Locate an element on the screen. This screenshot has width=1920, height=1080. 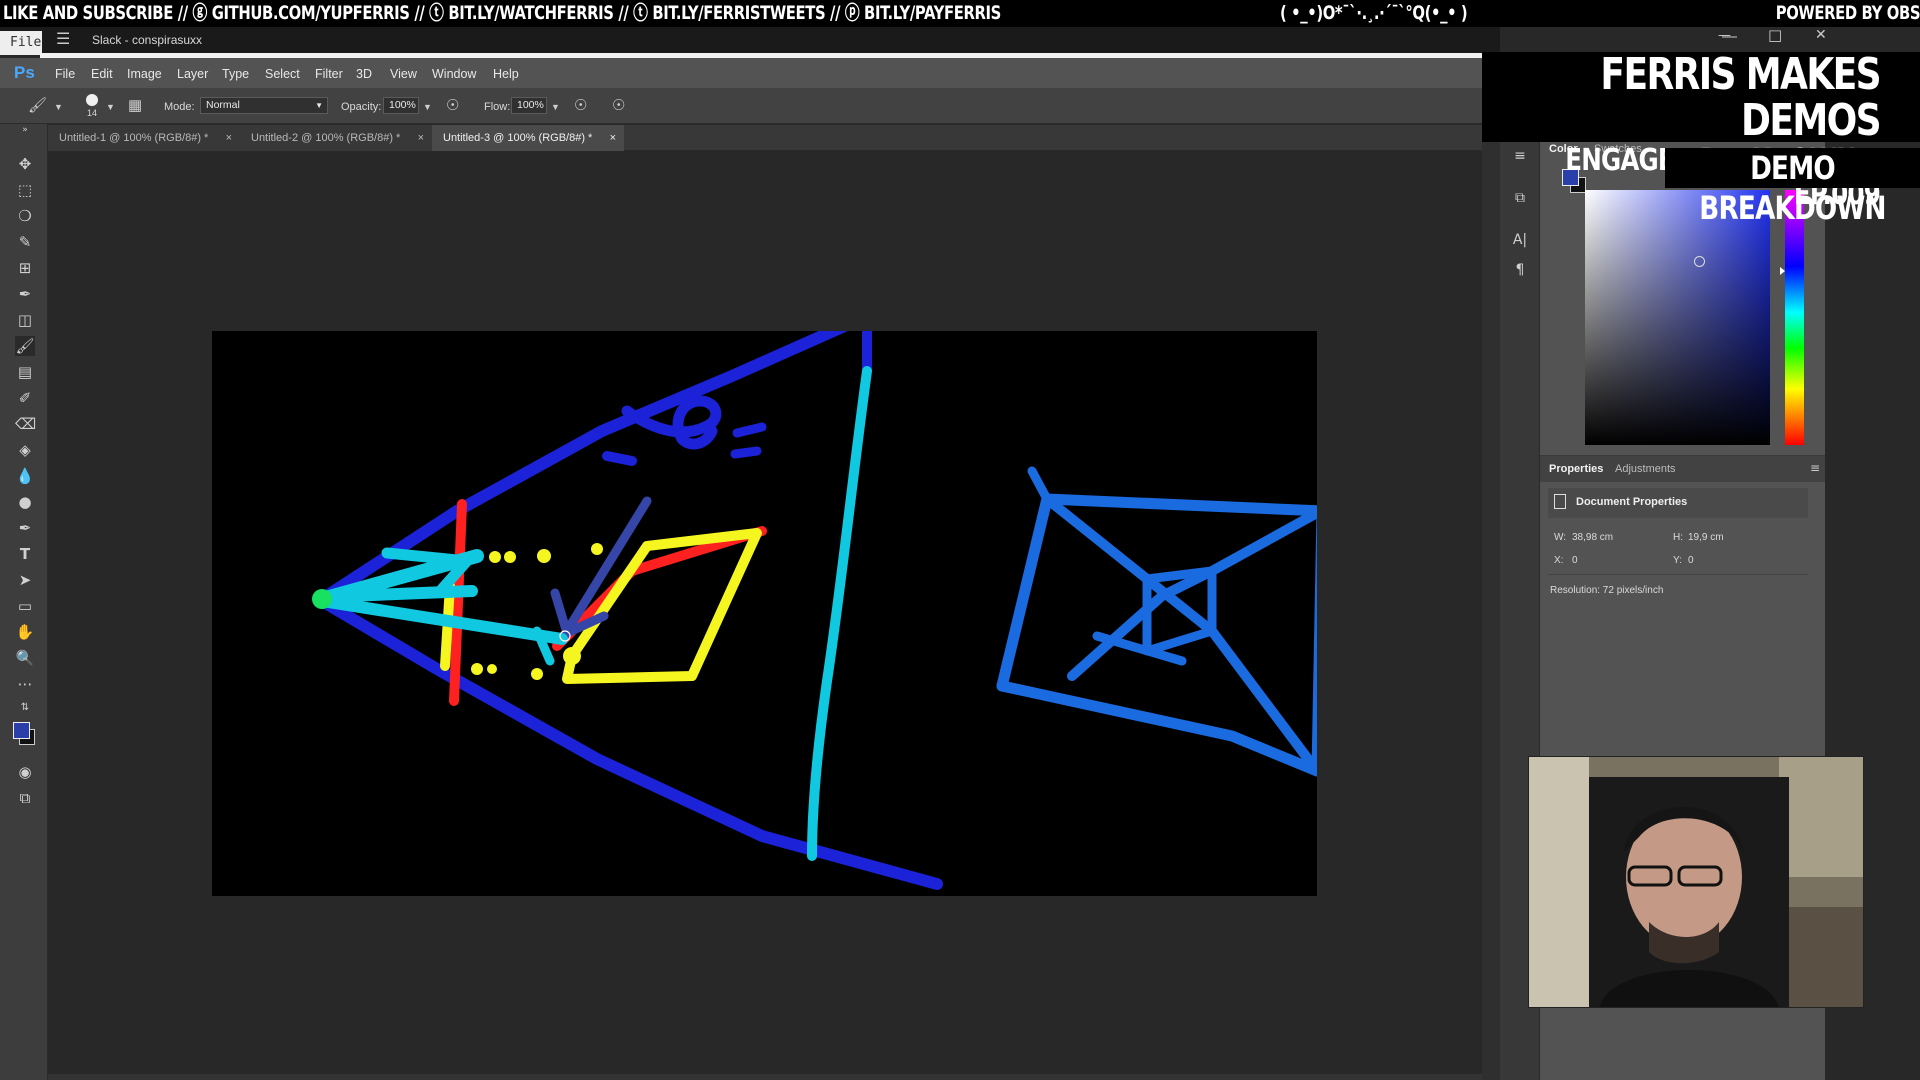
camera-box-left is located at coordinates (1024, 592).